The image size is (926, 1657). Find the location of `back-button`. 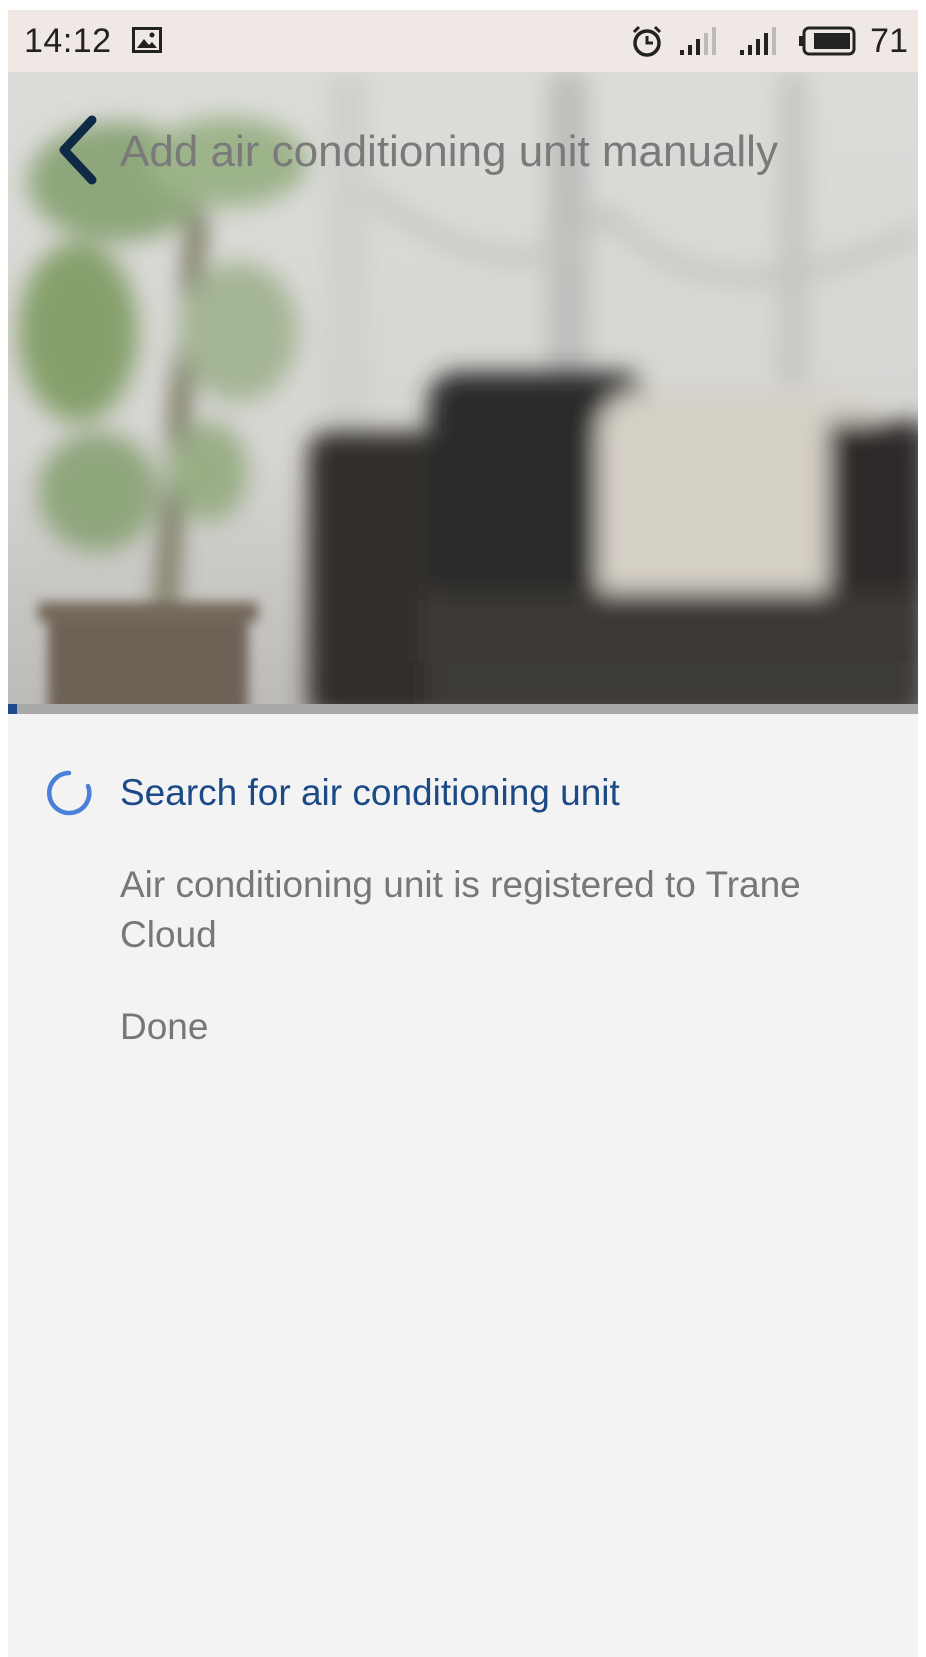

back-button is located at coordinates (78, 150).